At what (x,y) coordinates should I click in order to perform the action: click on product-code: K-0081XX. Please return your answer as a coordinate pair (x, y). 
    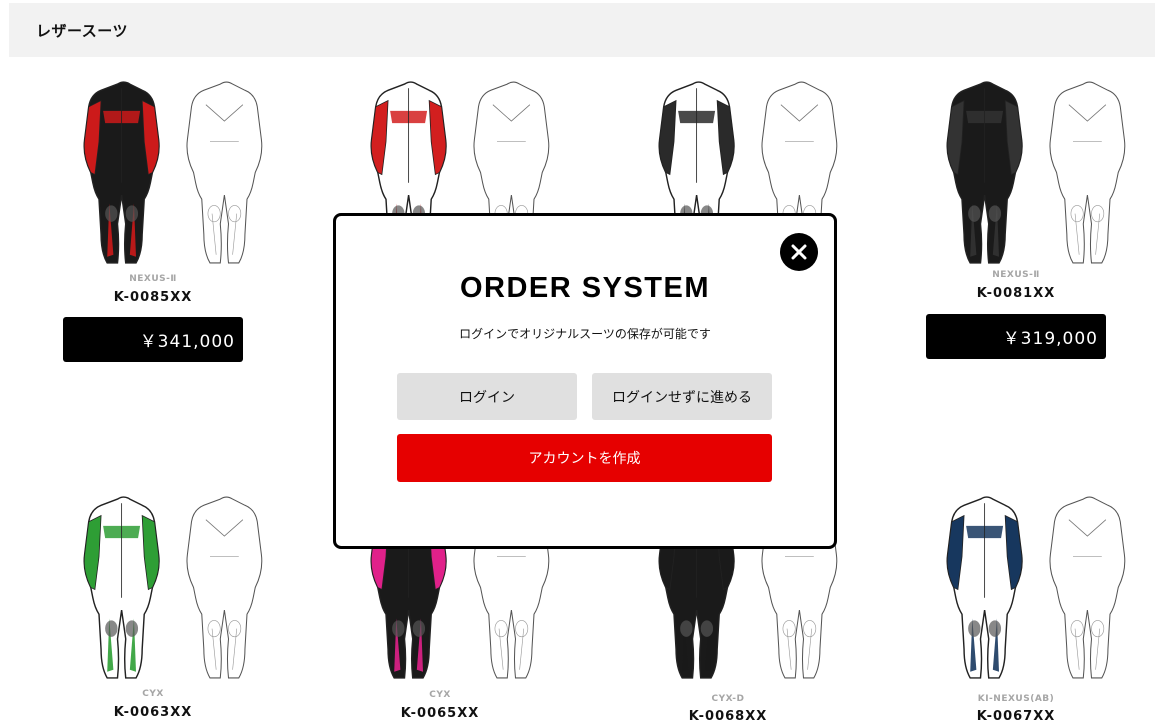
    Looking at the image, I should click on (1016, 293).